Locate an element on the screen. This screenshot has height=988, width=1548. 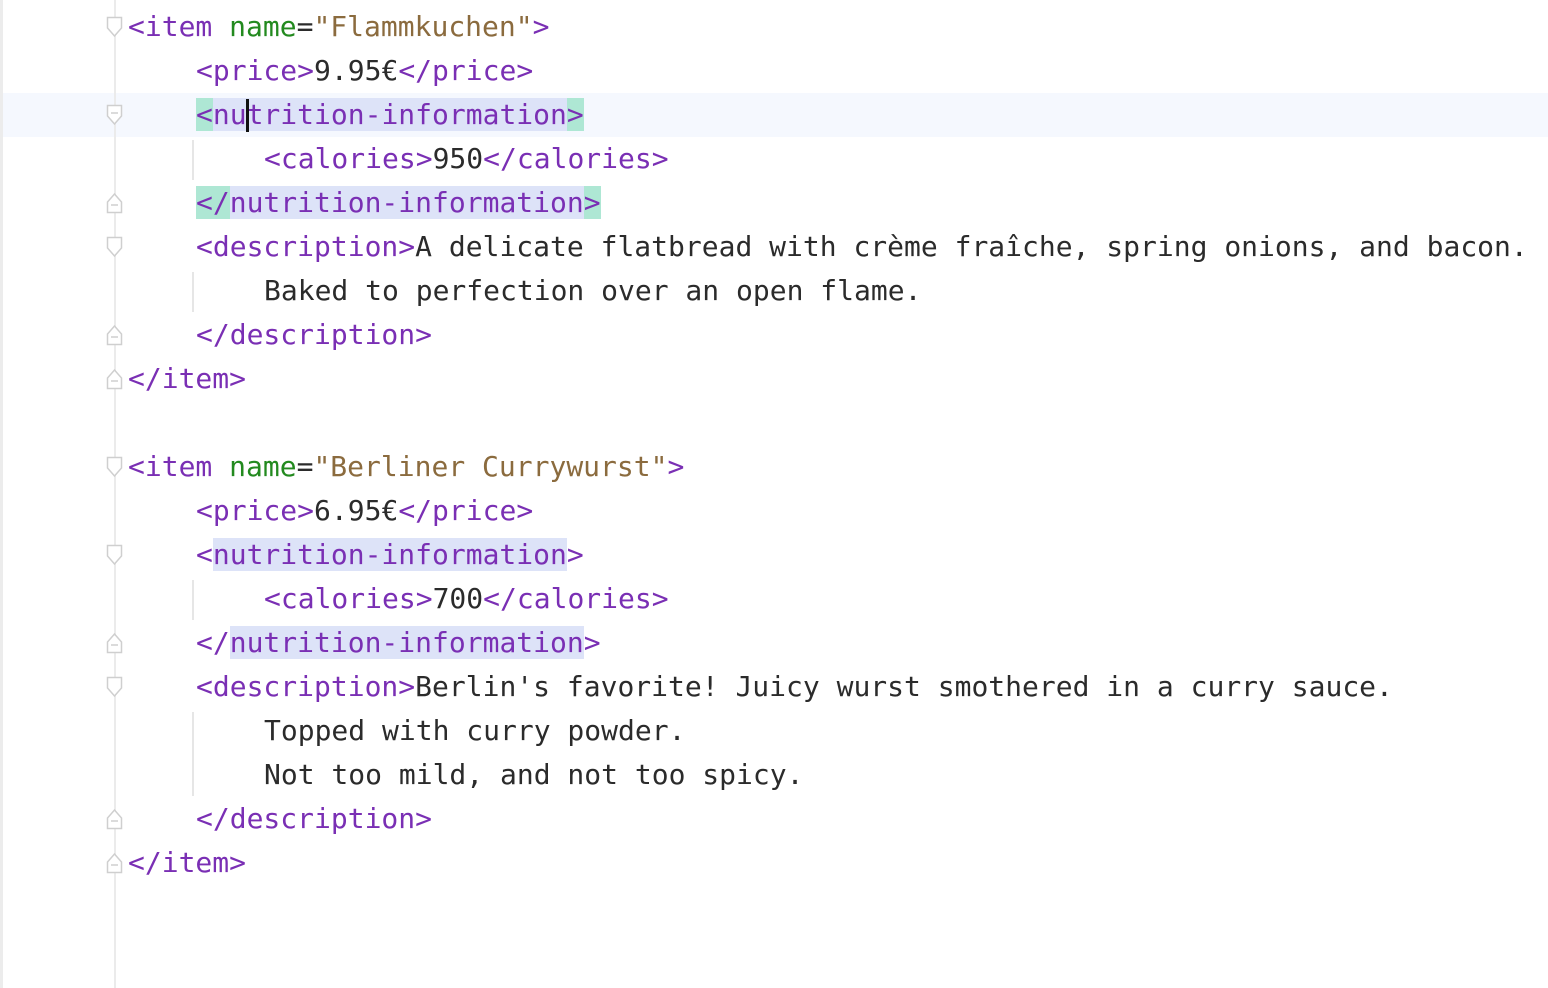
code-line-14: <calories>700</calories> is located at coordinates (466, 599).